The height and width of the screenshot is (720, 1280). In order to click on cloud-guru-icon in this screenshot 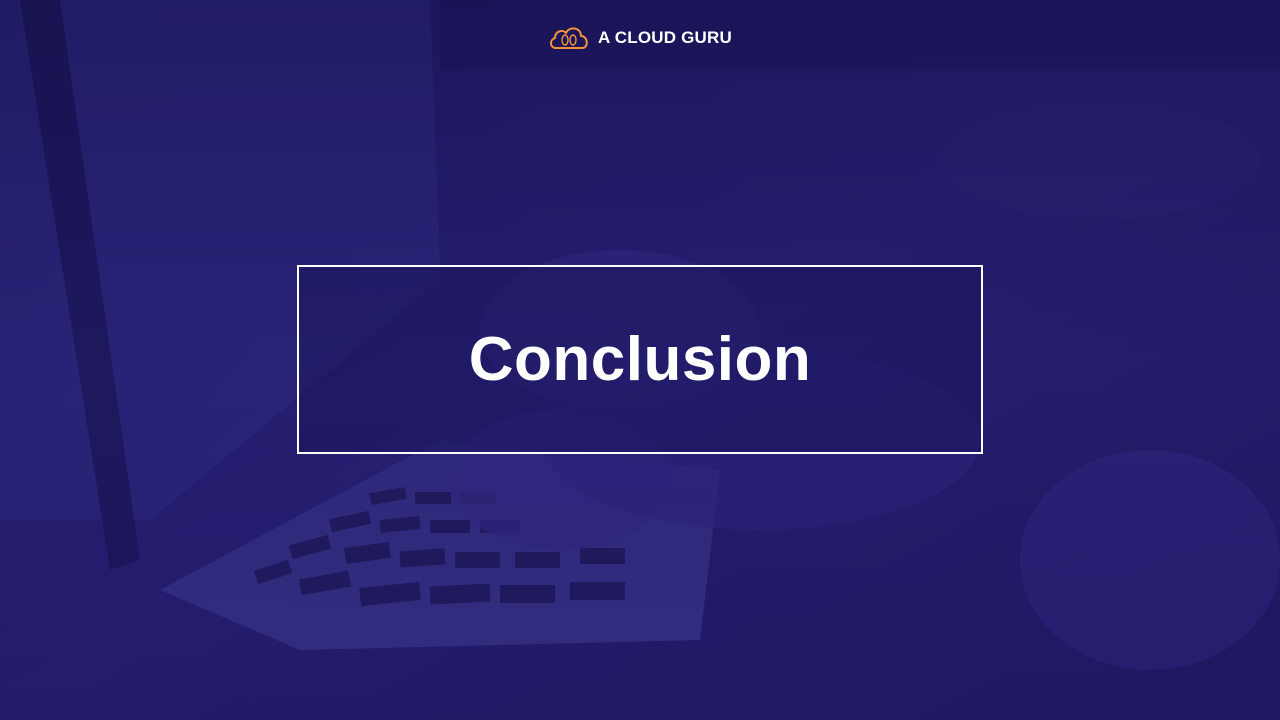, I will do `click(569, 38)`.